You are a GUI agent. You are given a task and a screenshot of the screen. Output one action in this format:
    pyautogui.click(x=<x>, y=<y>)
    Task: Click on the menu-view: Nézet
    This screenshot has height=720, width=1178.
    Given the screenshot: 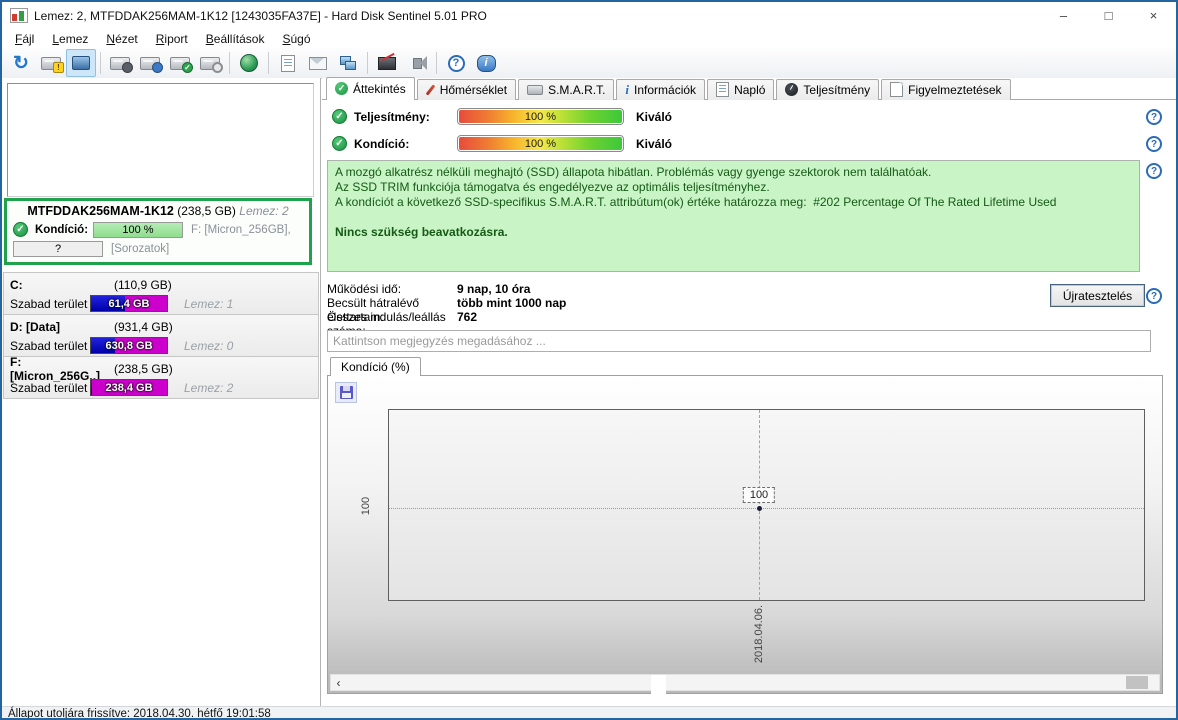 What is the action you would take?
    pyautogui.click(x=121, y=39)
    